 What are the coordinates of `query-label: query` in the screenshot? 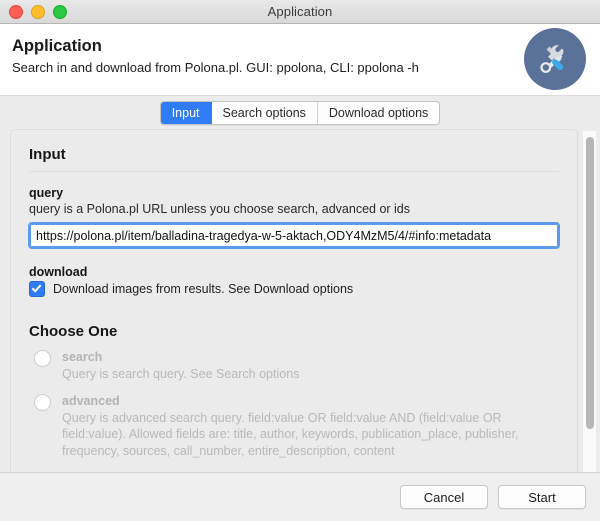 It's located at (46, 193).